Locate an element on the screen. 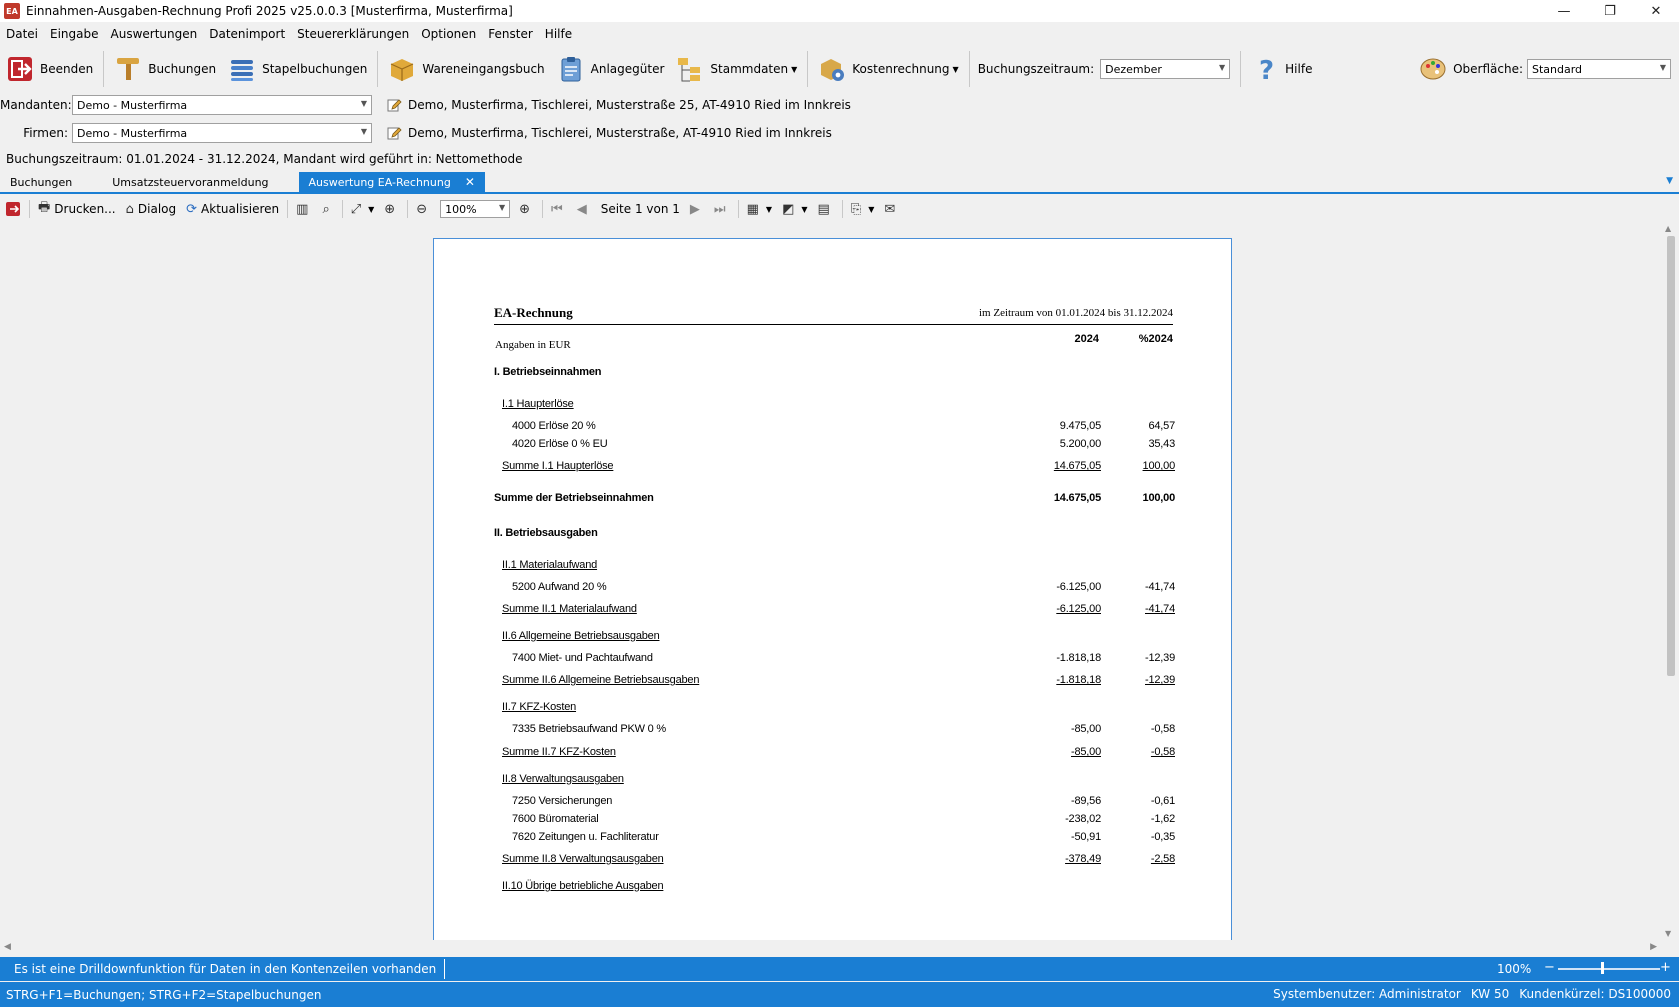 The image size is (1679, 1007). page-indicator: Seite 1 von 1 is located at coordinates (640, 209).